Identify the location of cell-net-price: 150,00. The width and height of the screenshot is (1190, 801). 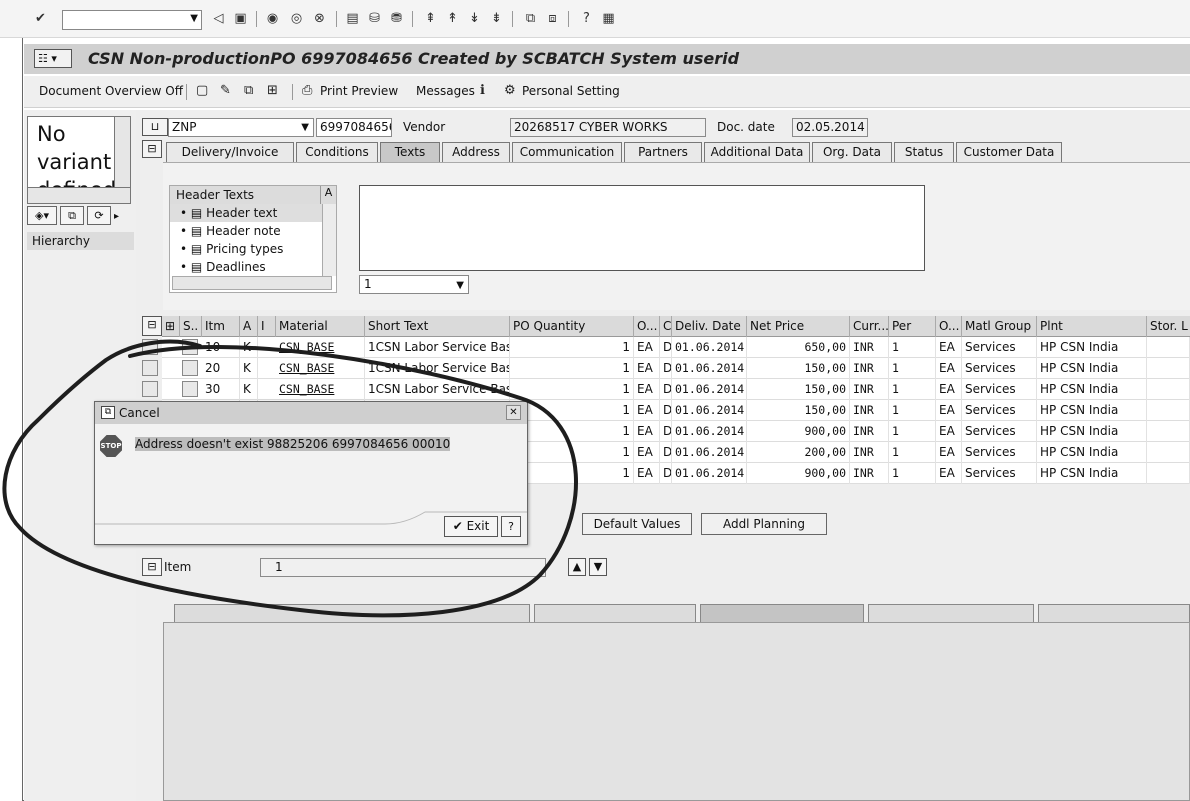
(798, 389).